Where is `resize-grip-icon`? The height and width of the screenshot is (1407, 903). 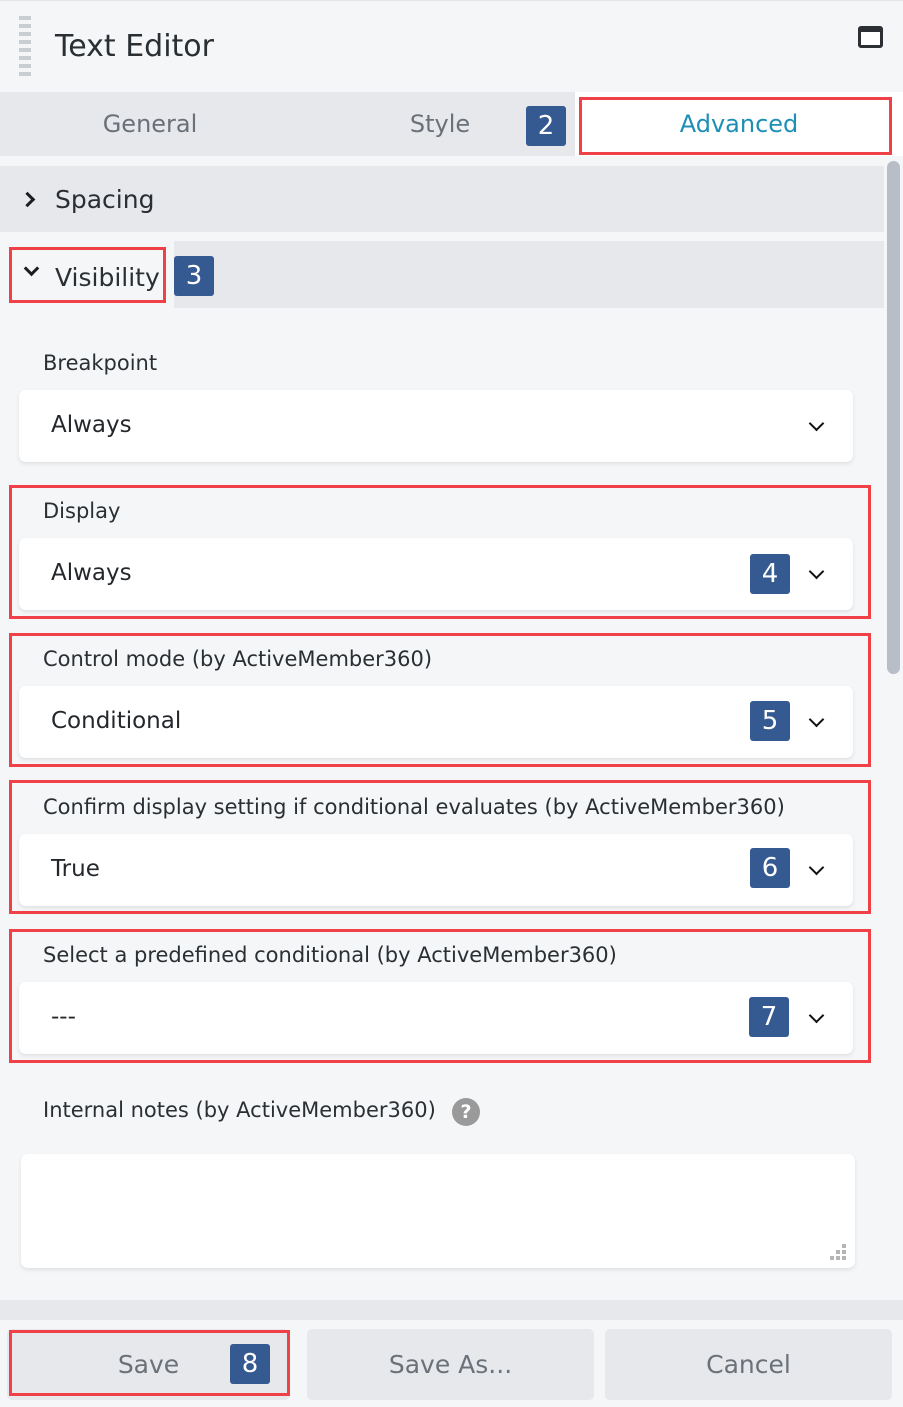 resize-grip-icon is located at coordinates (838, 1252).